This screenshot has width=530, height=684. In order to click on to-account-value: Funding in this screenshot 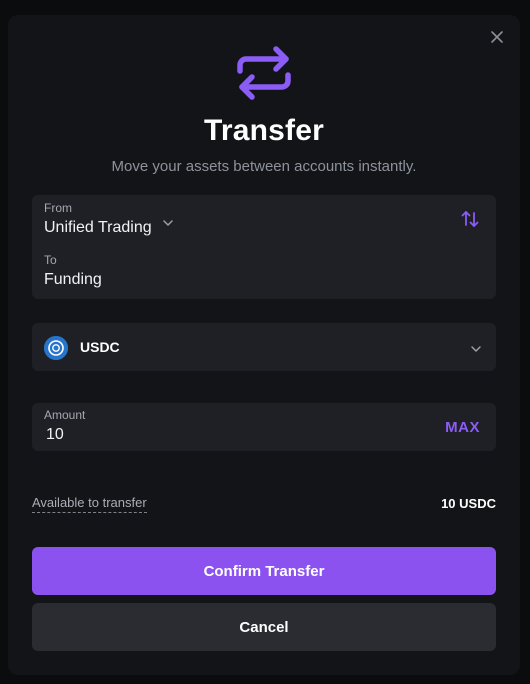, I will do `click(73, 279)`.